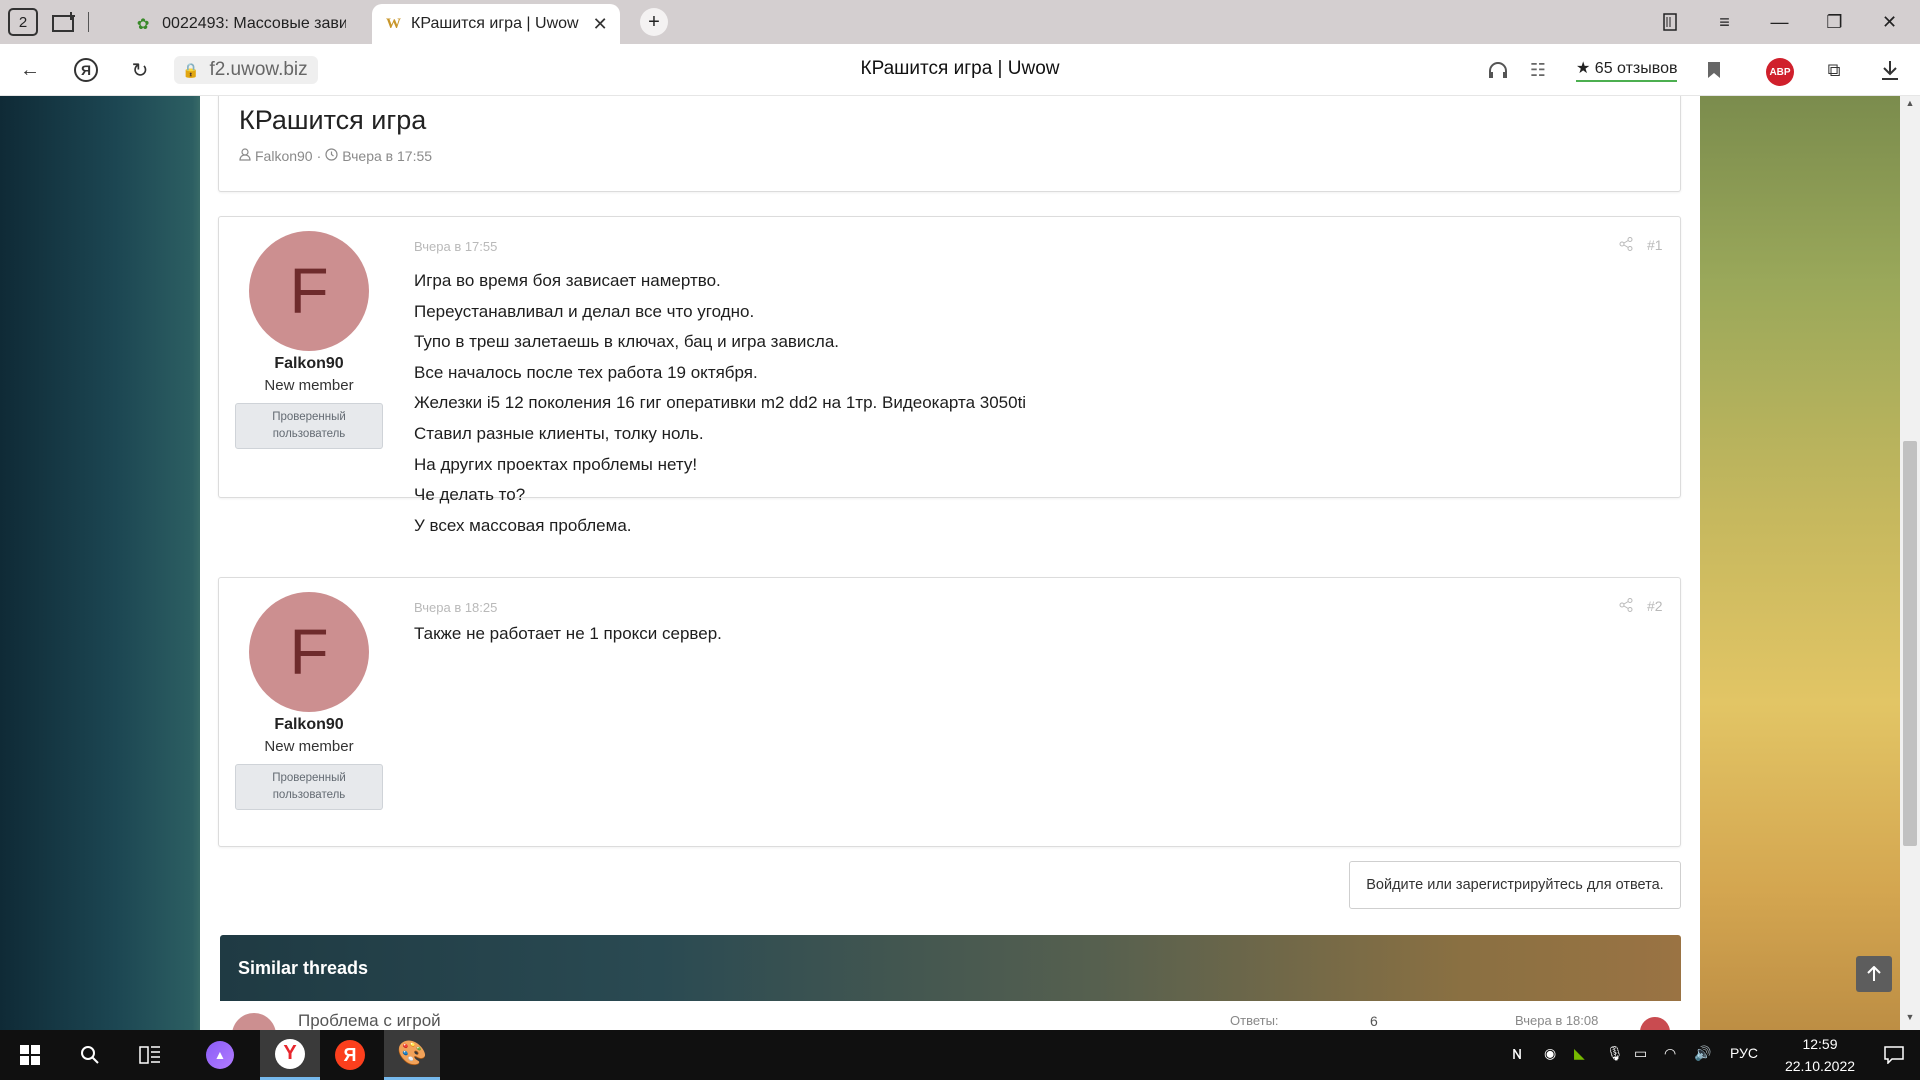  Describe the element at coordinates (1800, 563) in the screenshot. I see `background-artwork` at that location.